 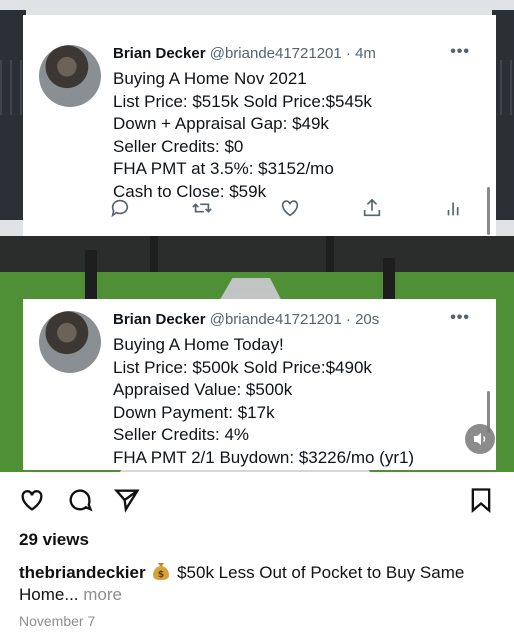 I want to click on retweet-icon, so click(x=202, y=208).